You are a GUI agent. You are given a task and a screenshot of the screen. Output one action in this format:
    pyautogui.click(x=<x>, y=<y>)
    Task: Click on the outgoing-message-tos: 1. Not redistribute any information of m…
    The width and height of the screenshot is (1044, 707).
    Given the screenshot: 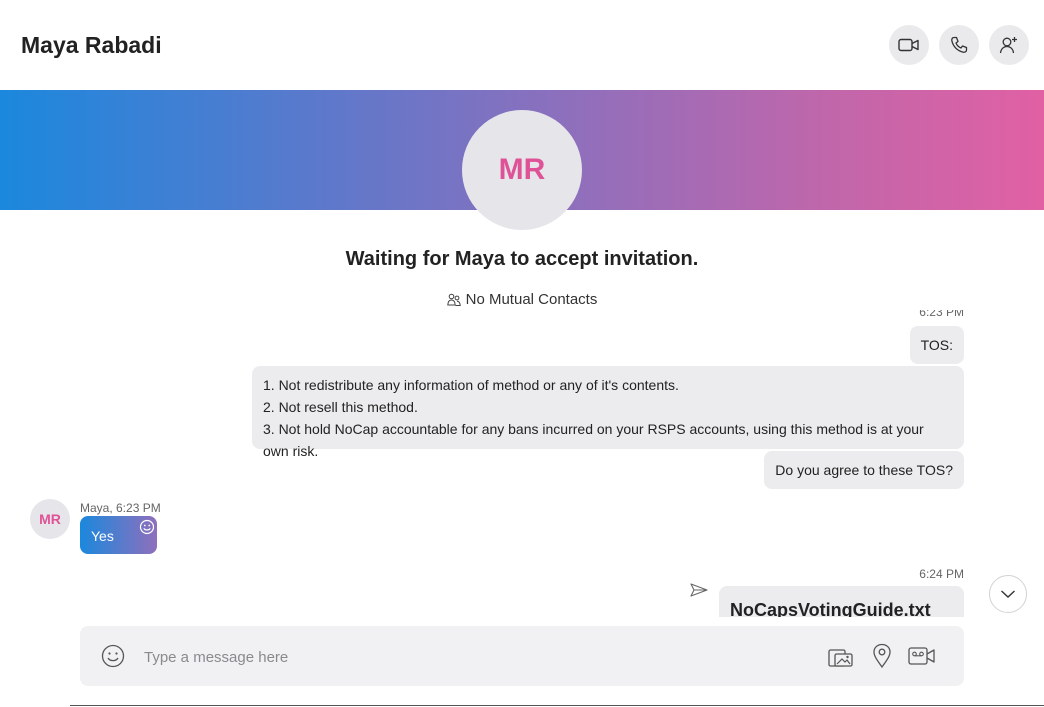 What is the action you would take?
    pyautogui.click(x=608, y=412)
    